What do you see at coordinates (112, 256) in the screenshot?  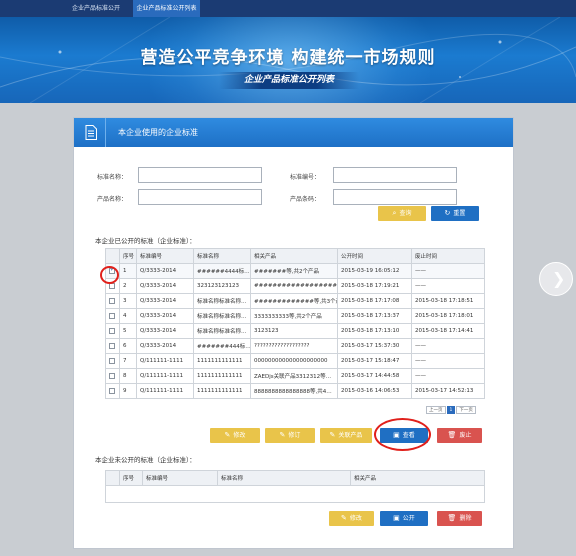 I see `header-select` at bounding box center [112, 256].